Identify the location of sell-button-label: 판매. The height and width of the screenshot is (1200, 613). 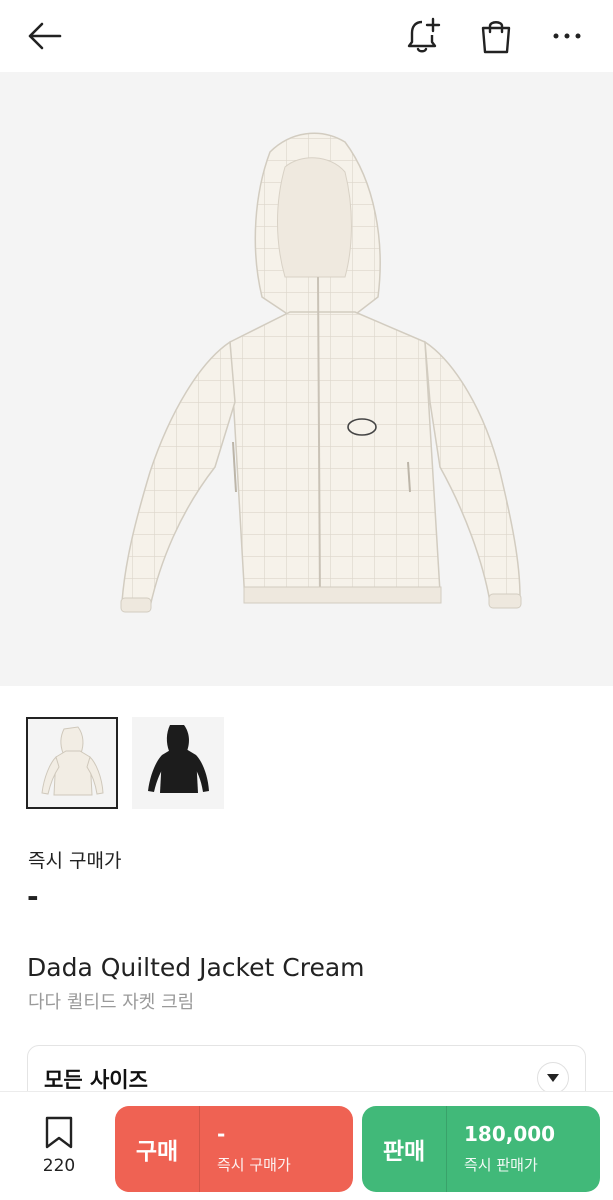
(404, 1152).